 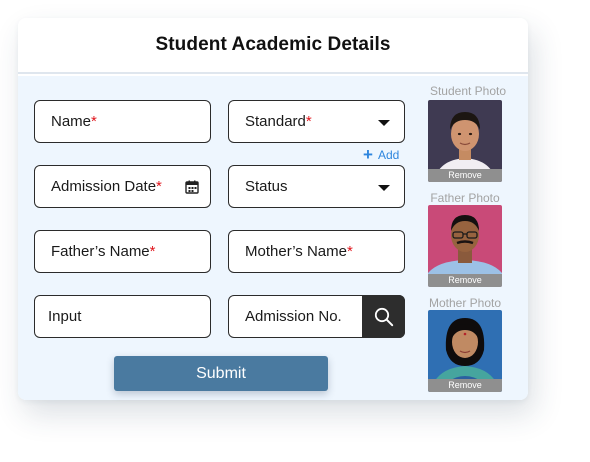 What do you see at coordinates (71, 121) in the screenshot?
I see `name-label: Name` at bounding box center [71, 121].